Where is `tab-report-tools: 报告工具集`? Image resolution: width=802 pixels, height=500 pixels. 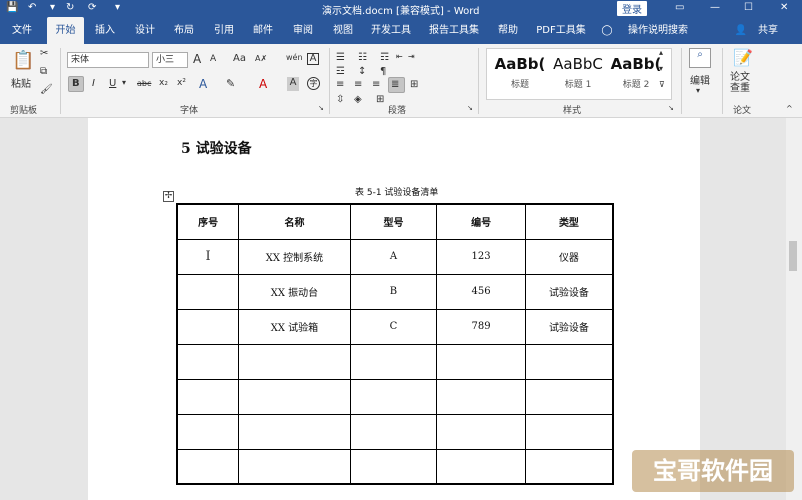
tab-report-tools: 报告工具集 is located at coordinates (454, 30).